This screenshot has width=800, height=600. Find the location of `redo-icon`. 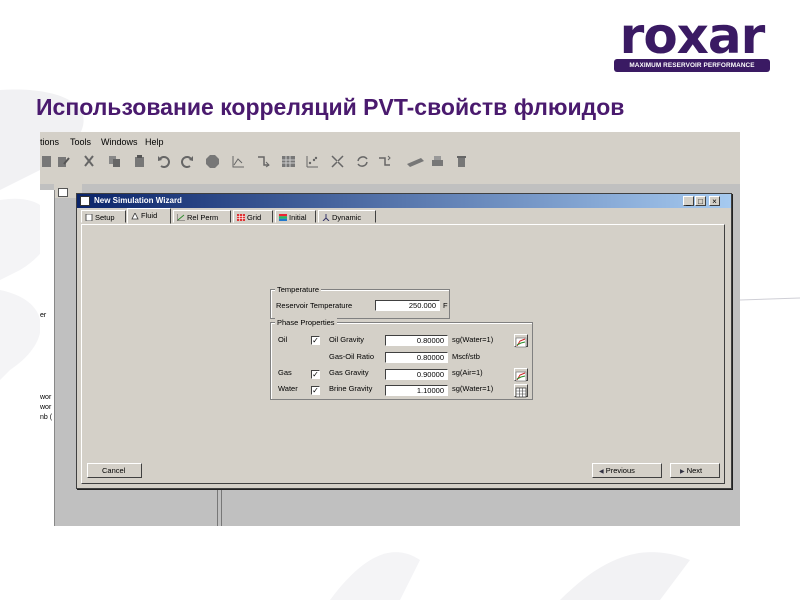

redo-icon is located at coordinates (187, 161).